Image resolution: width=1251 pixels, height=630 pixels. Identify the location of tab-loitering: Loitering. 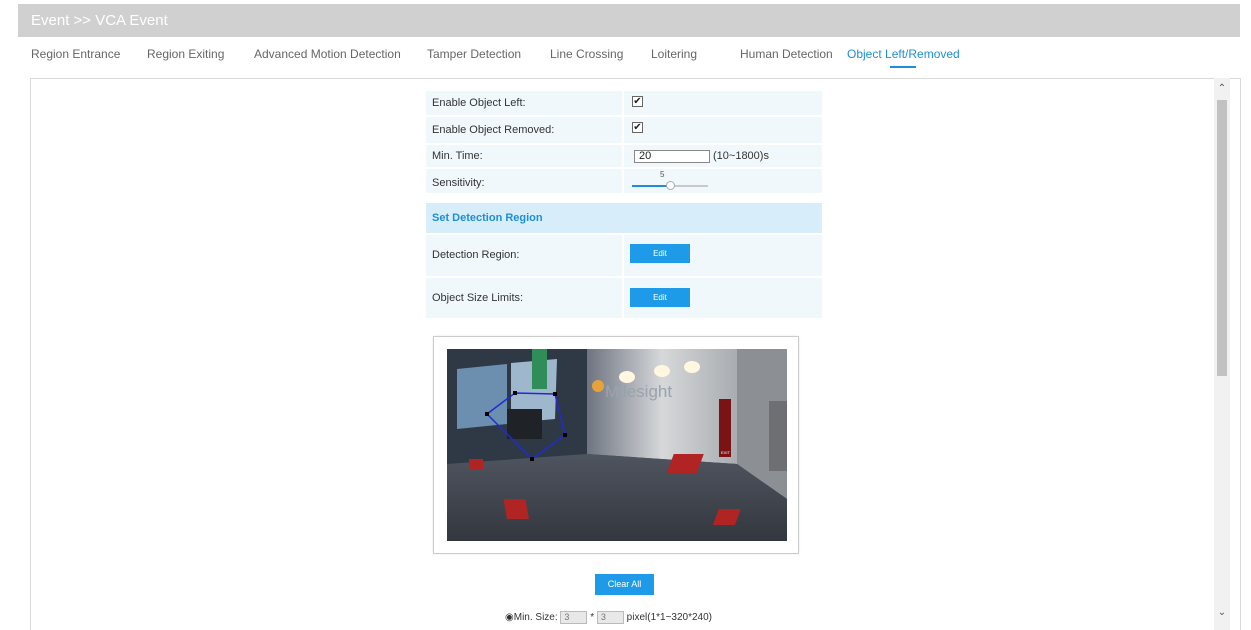
(674, 54).